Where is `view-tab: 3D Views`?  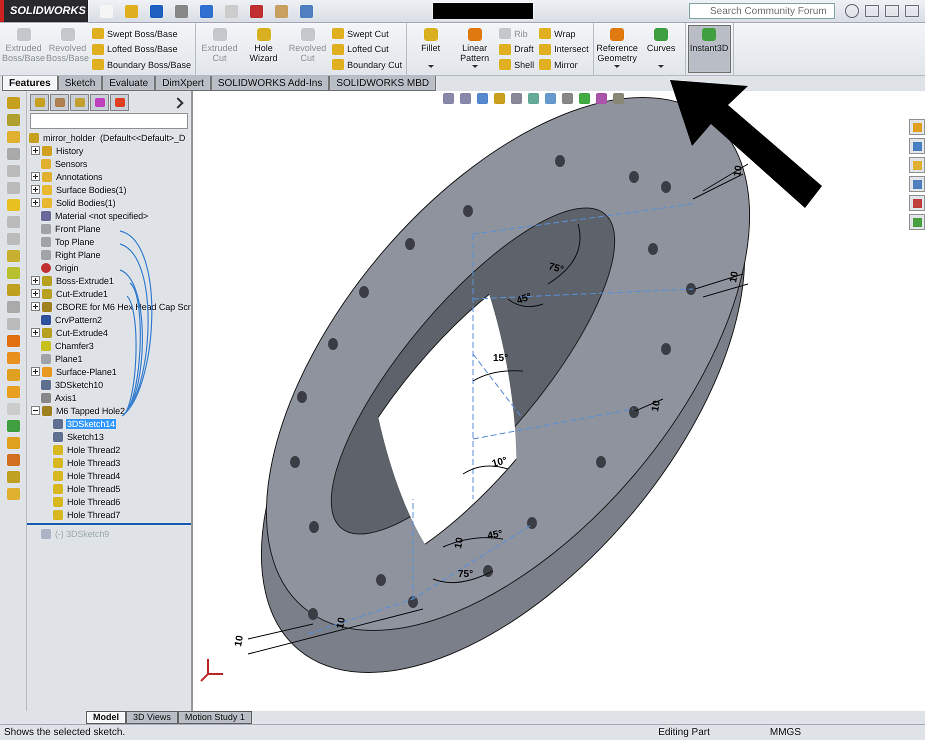 view-tab: 3D Views is located at coordinates (152, 717).